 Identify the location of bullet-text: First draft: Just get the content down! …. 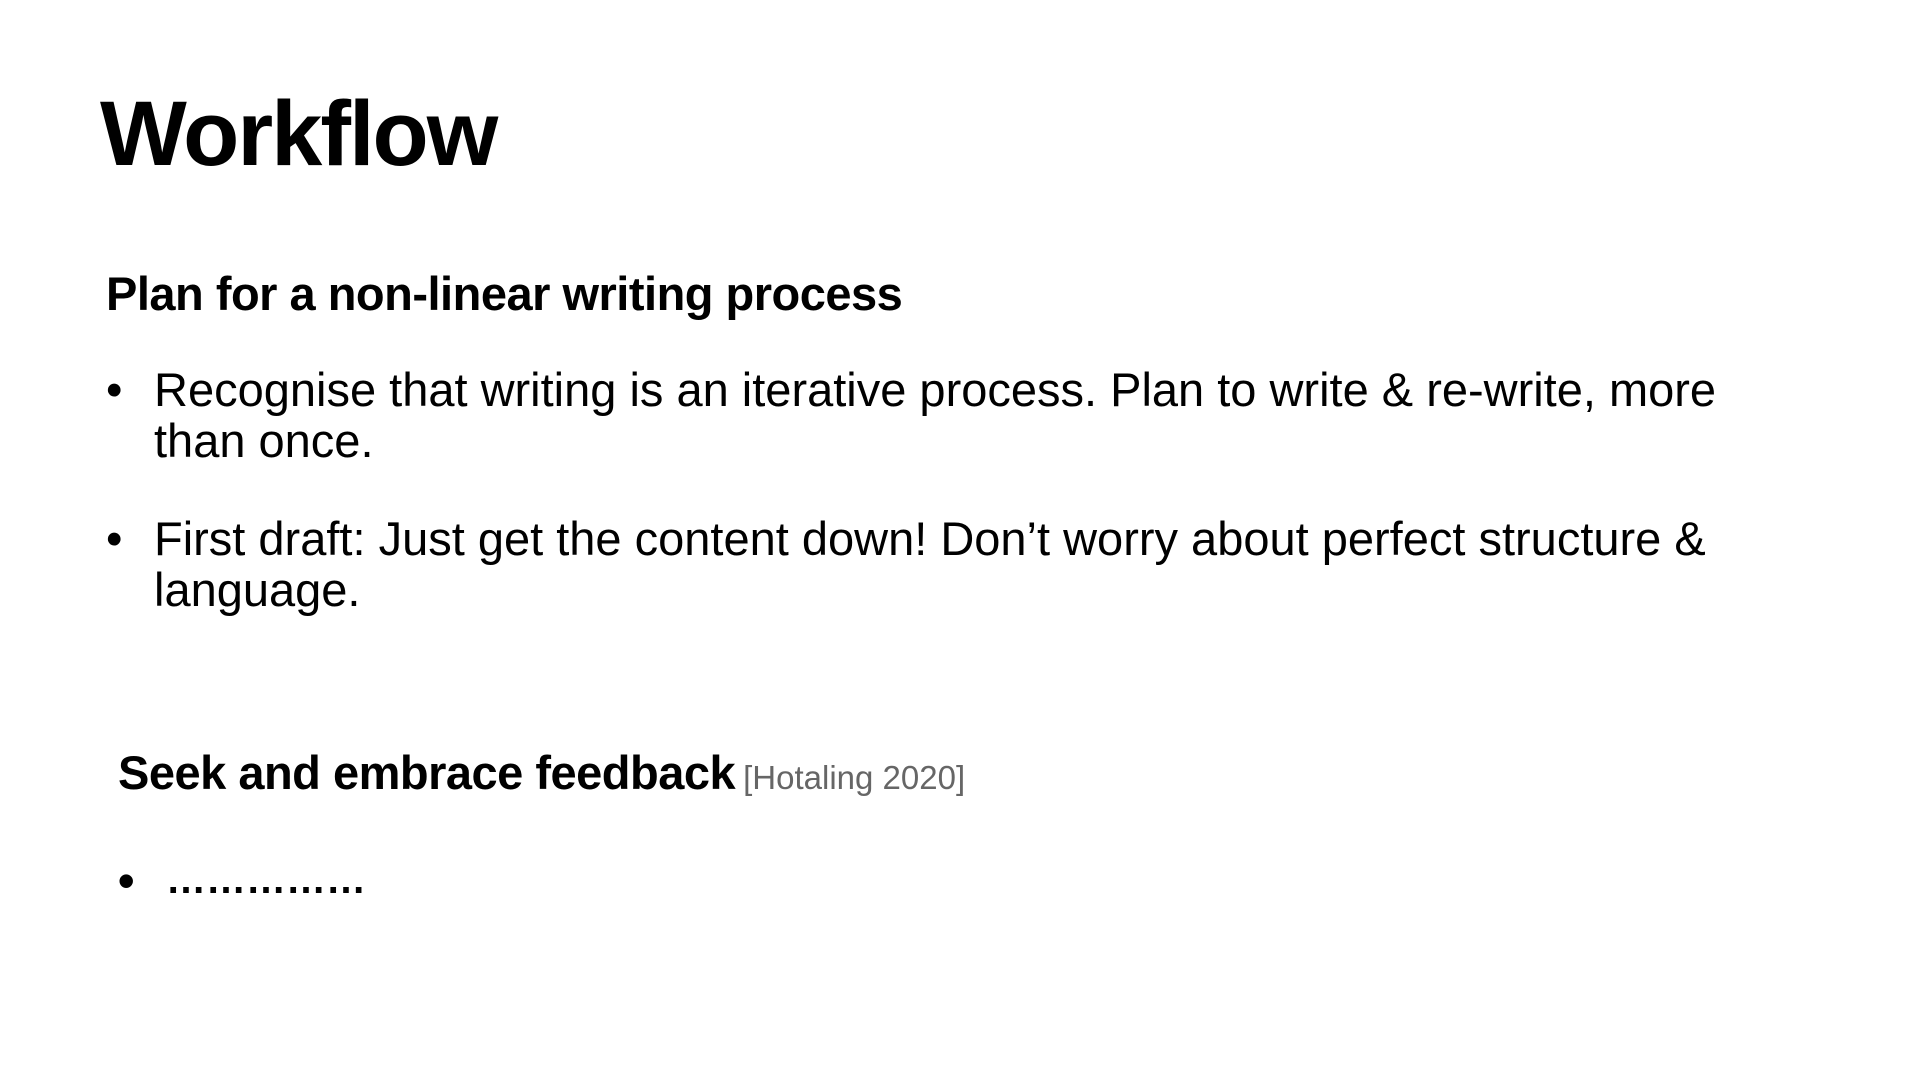
(930, 564).